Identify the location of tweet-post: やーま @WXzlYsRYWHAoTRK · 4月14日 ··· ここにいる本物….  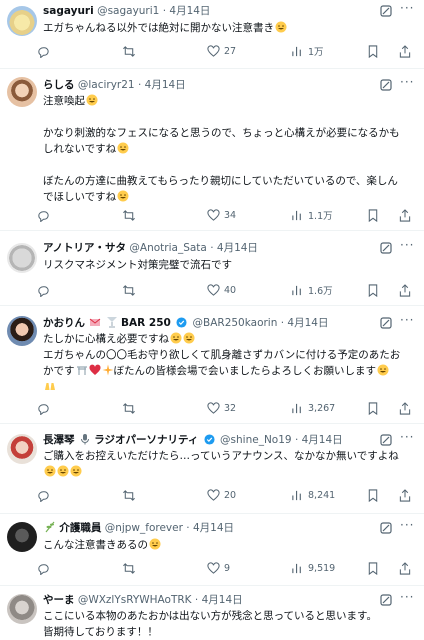
(212, 613).